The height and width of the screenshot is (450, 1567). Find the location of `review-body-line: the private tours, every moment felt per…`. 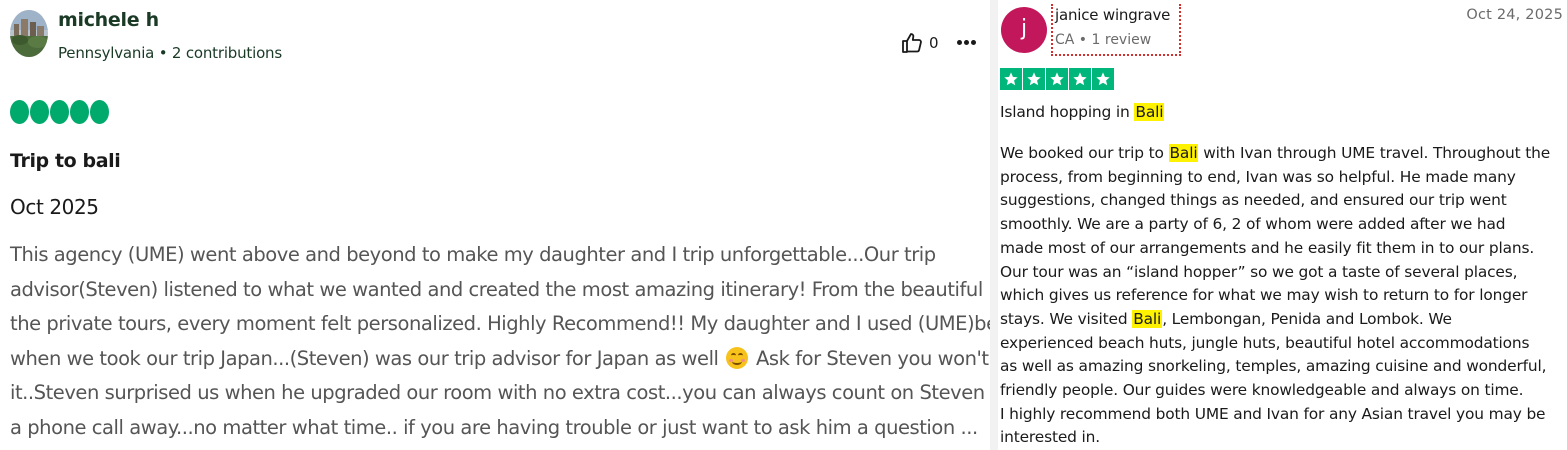

review-body-line: the private tours, every moment felt per… is located at coordinates (522, 323).